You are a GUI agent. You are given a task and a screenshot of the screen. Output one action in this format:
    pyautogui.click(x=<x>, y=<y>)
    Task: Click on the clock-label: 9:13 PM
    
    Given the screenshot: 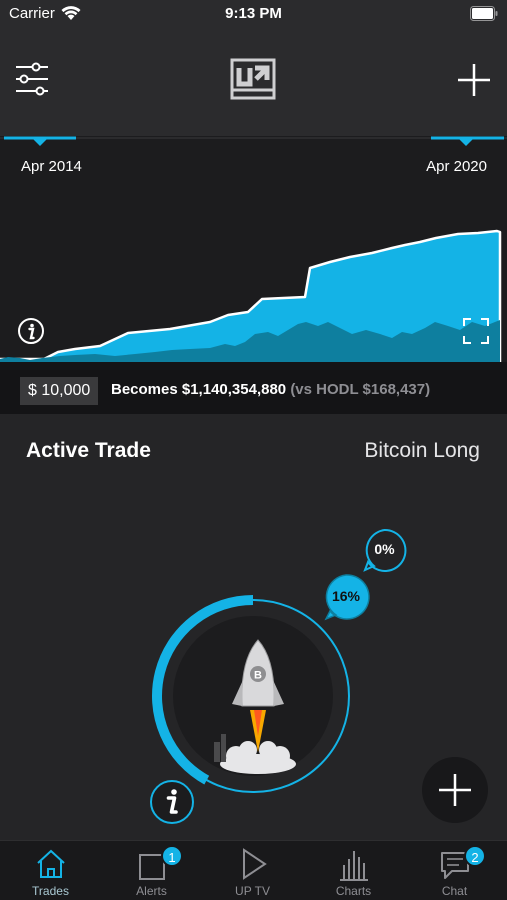 What is the action you would take?
    pyautogui.click(x=253, y=13)
    